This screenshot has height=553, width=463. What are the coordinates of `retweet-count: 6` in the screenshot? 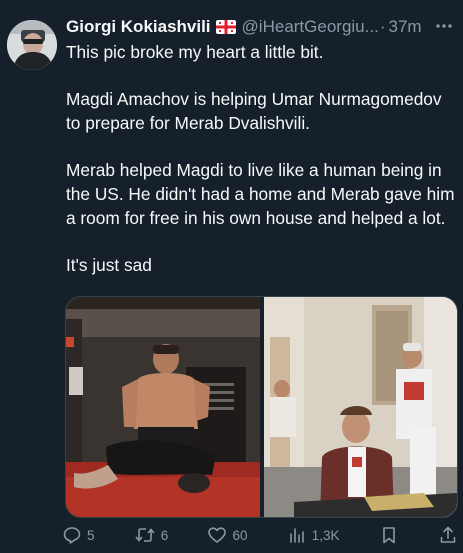 It's located at (164, 535).